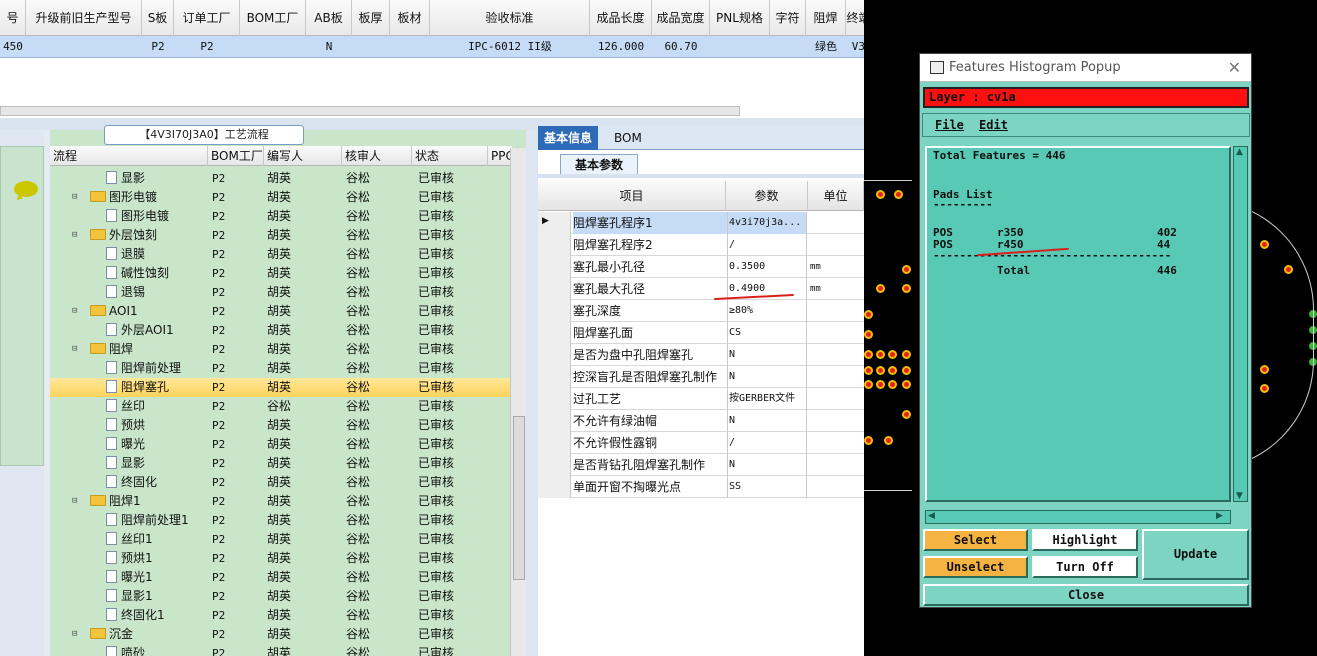 The image size is (1317, 656). What do you see at coordinates (281, 273) in the screenshot?
I see `tree-row: 碱性蚀刻 P2 胡英 谷松 已审核` at bounding box center [281, 273].